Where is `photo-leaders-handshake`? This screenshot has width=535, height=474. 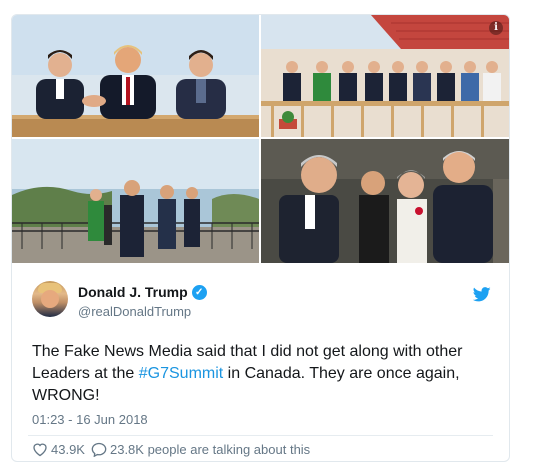
photo-leaders-handshake is located at coordinates (135, 76).